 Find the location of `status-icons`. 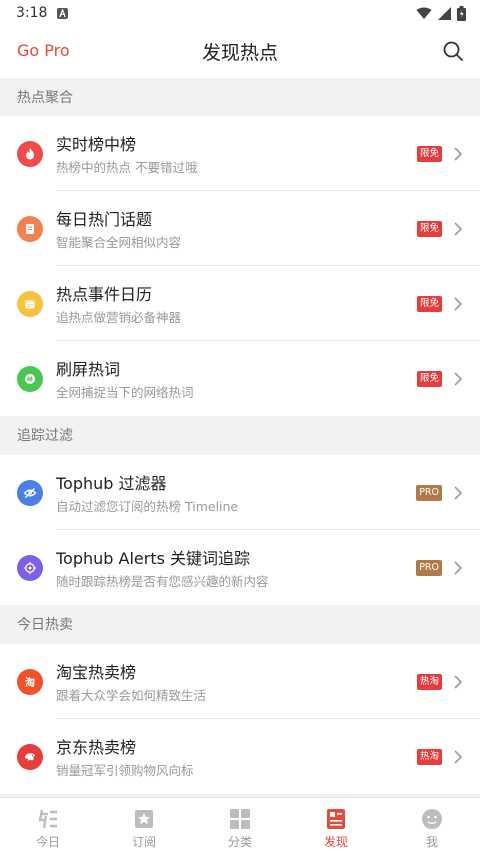

status-icons is located at coordinates (441, 13).